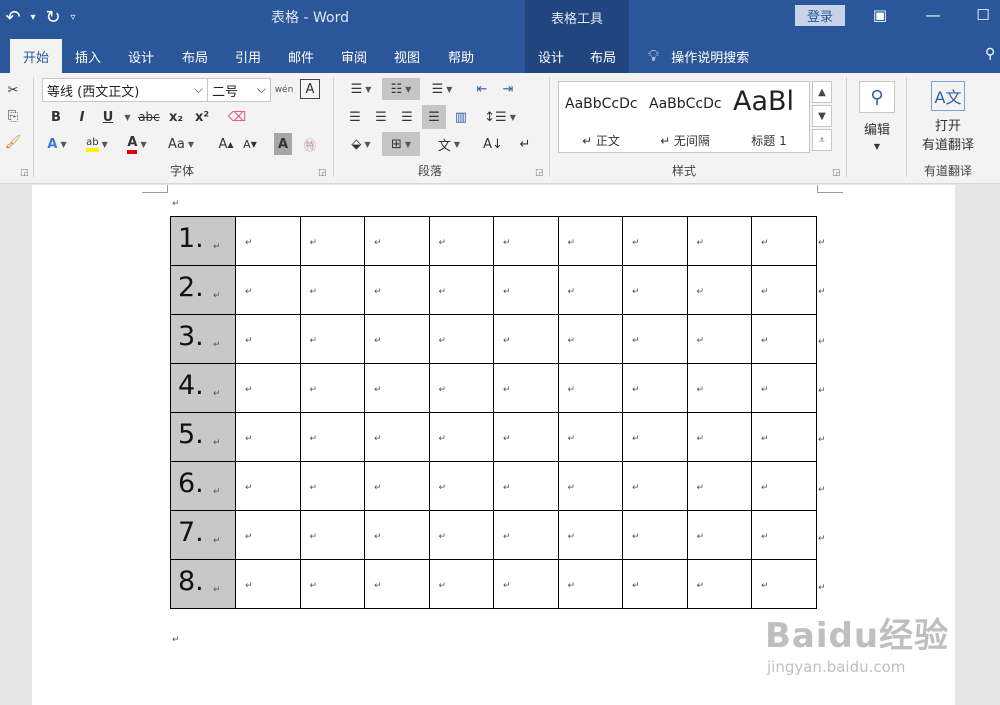 This screenshot has width=1000, height=705. What do you see at coordinates (126, 117) in the screenshot?
I see `underline-dropdown-icon: ▼` at bounding box center [126, 117].